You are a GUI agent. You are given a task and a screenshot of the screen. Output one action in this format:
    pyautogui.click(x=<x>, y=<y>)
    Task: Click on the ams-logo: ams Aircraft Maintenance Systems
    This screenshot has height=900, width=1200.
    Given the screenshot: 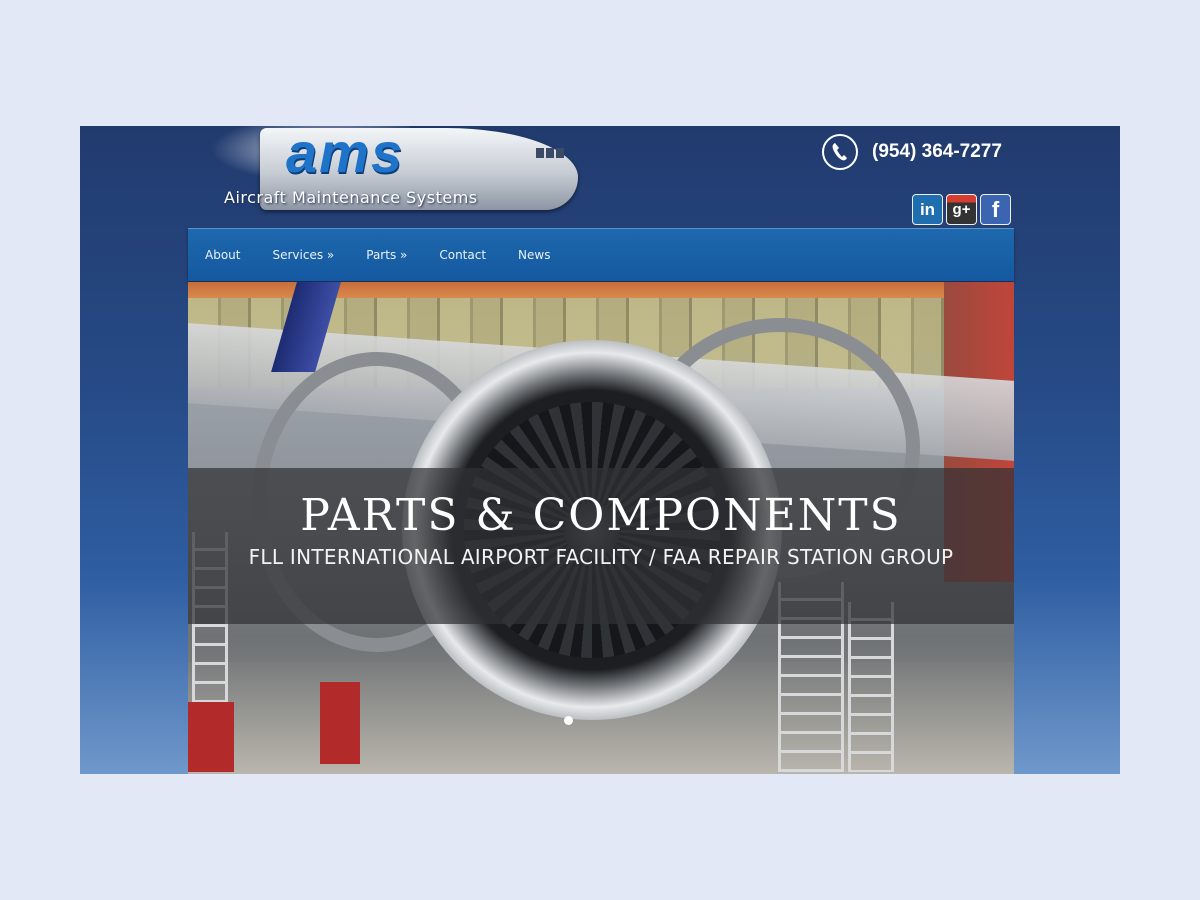 What is the action you would take?
    pyautogui.click(x=395, y=171)
    